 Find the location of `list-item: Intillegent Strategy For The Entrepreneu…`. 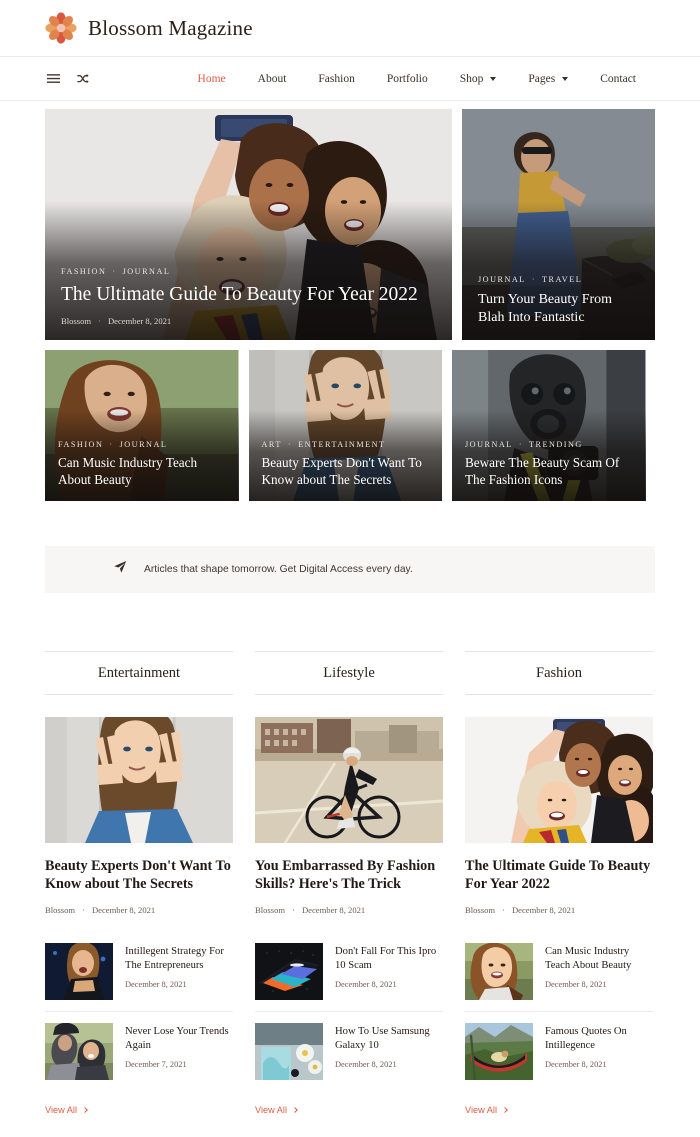

list-item: Intillegent Strategy For The Entrepreneu… is located at coordinates (139, 971).